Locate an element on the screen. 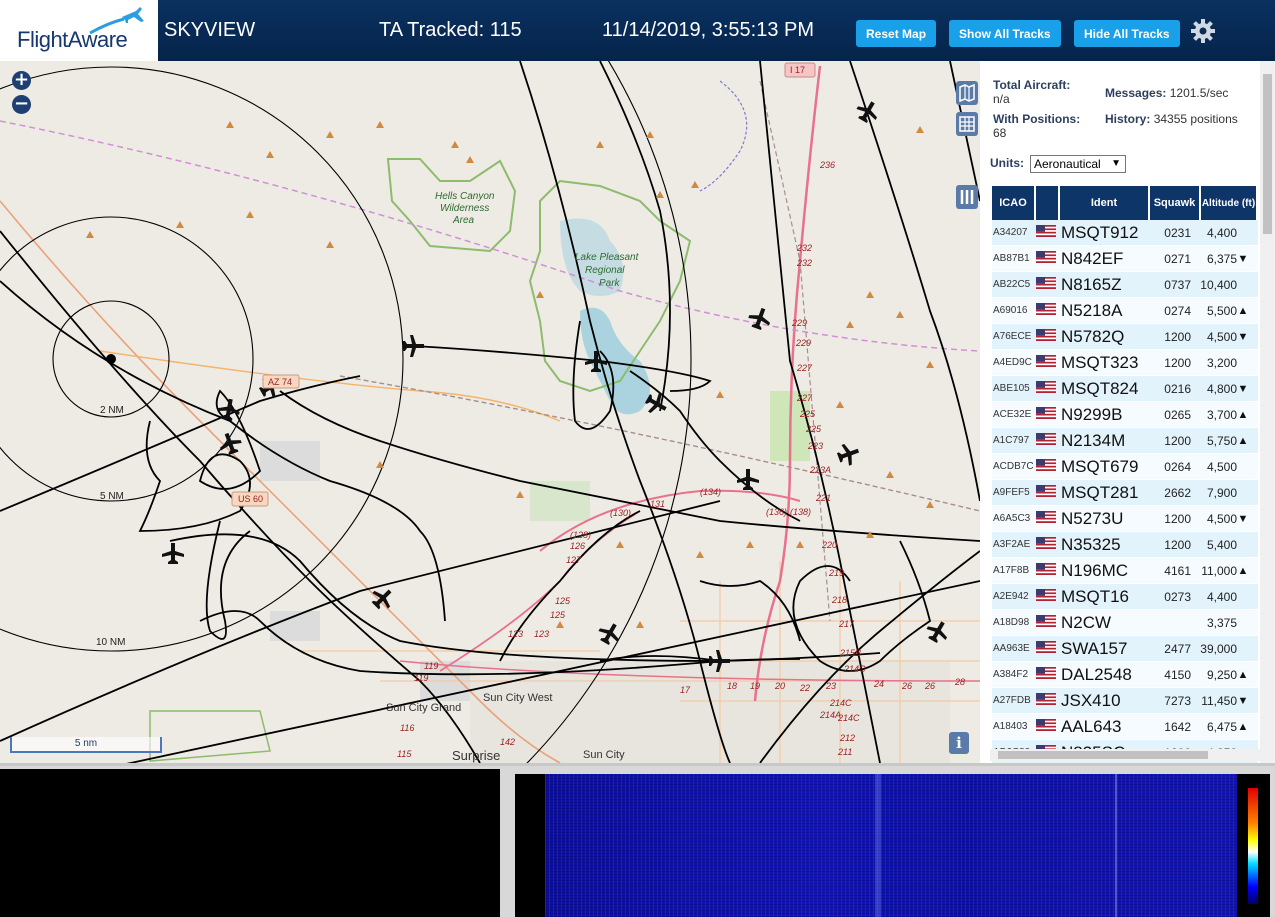 This screenshot has width=1275, height=917. panel-vertical-scrollbar is located at coordinates (1267, 412).